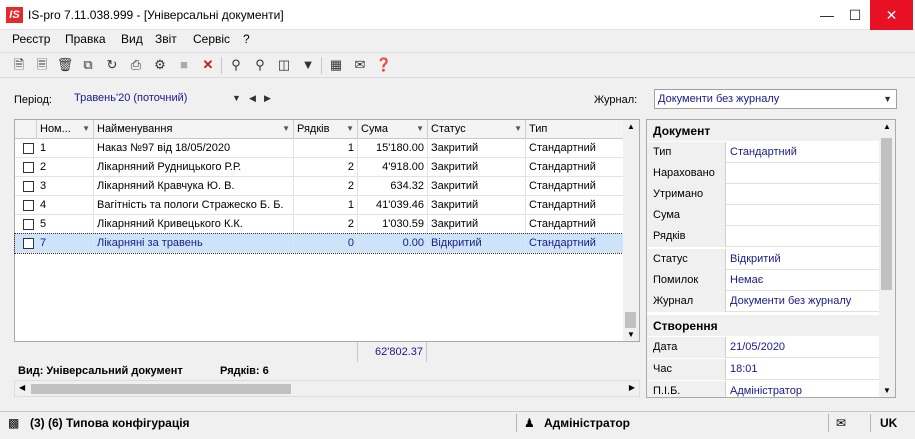 The height and width of the screenshot is (439, 915). What do you see at coordinates (360, 65) in the screenshot?
I see `email-icon: ✉` at bounding box center [360, 65].